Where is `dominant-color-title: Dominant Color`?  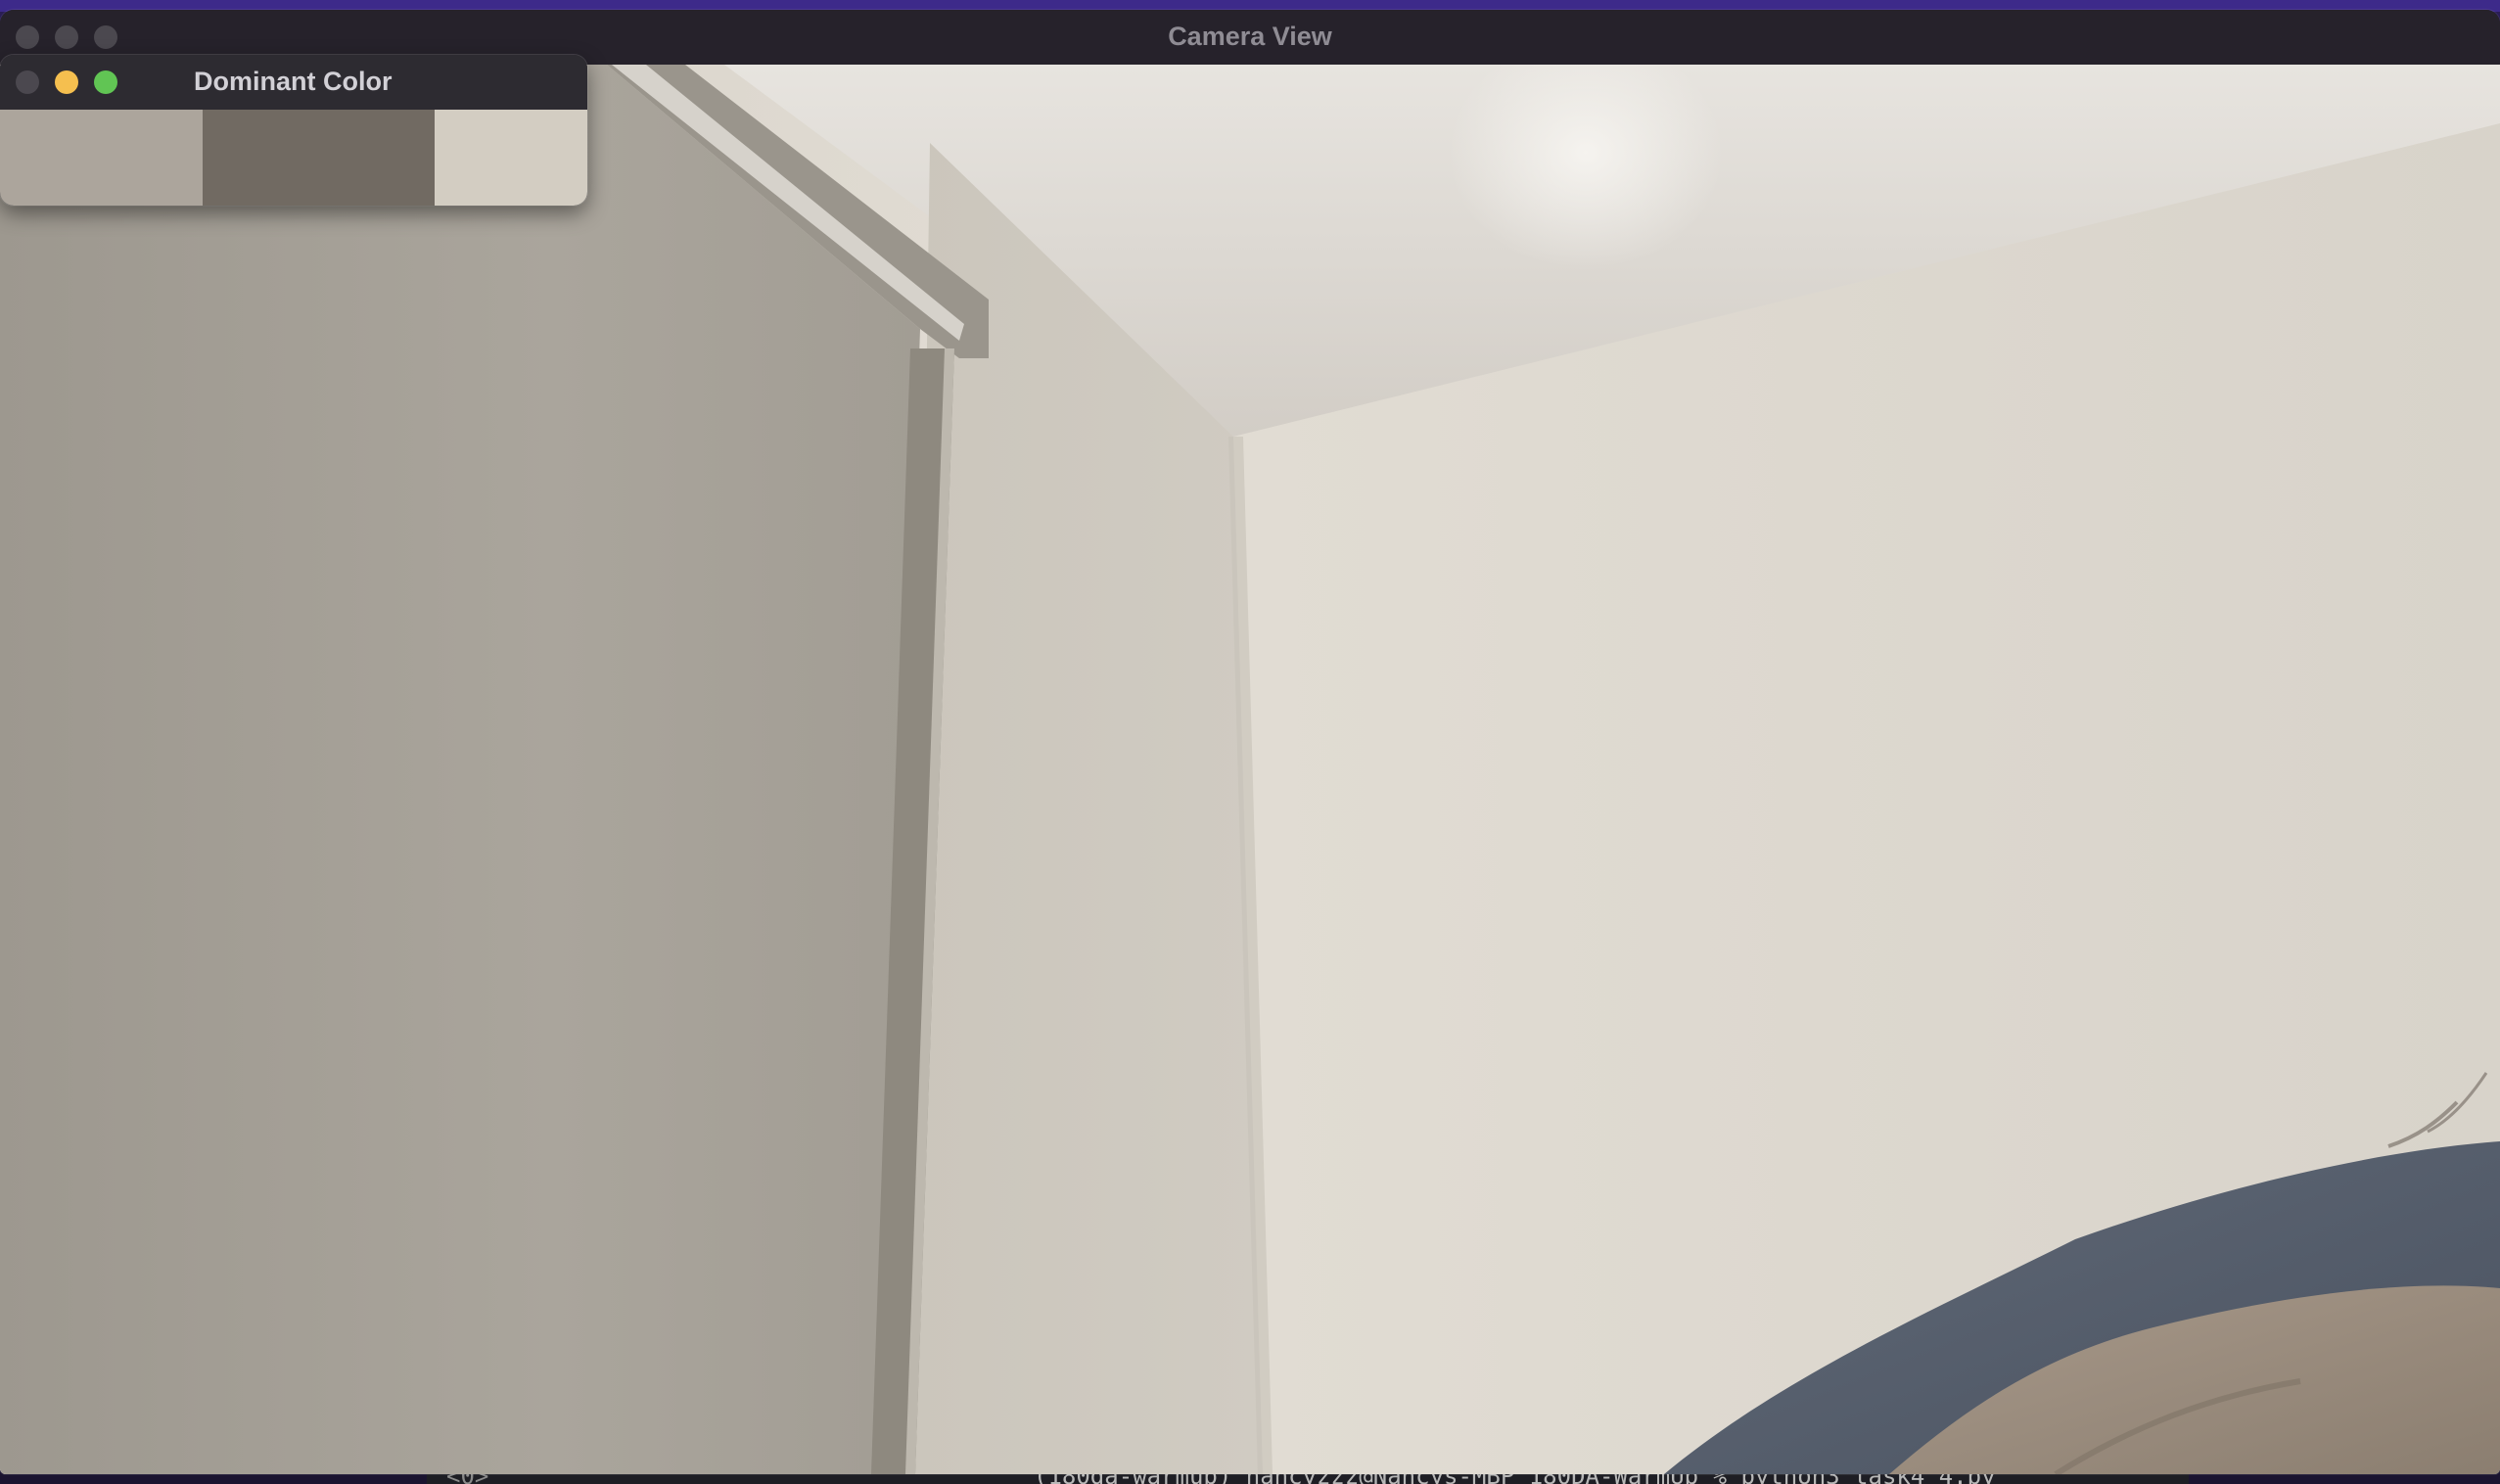 dominant-color-title: Dominant Color is located at coordinates (293, 81).